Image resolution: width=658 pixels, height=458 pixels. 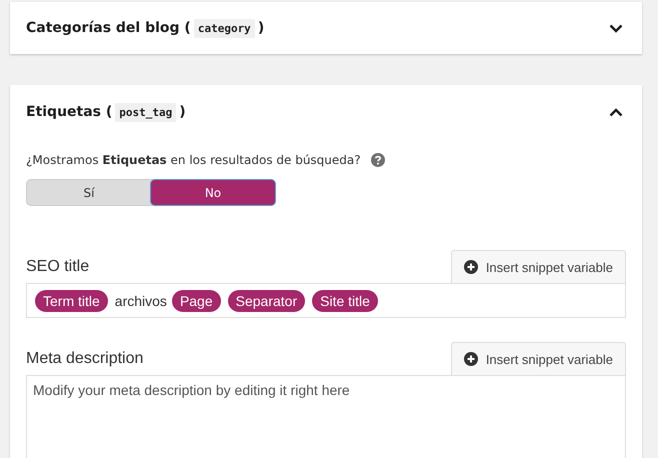 What do you see at coordinates (196, 301) in the screenshot?
I see `variable-tag: Page` at bounding box center [196, 301].